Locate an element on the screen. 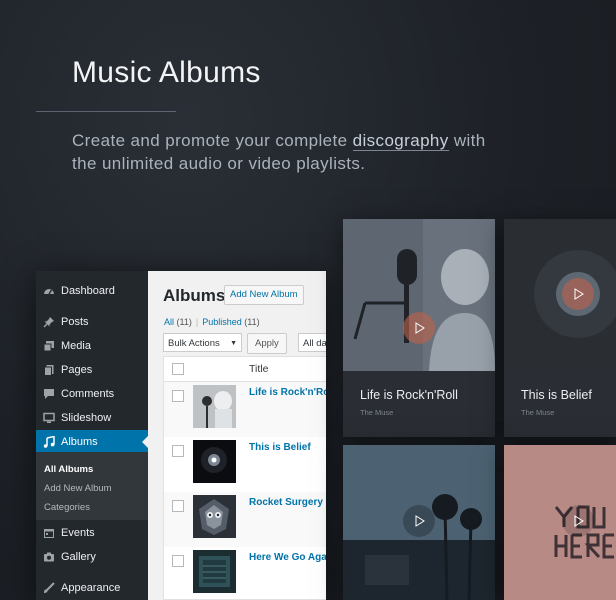 This screenshot has width=616, height=600. brush-icon is located at coordinates (49, 588).